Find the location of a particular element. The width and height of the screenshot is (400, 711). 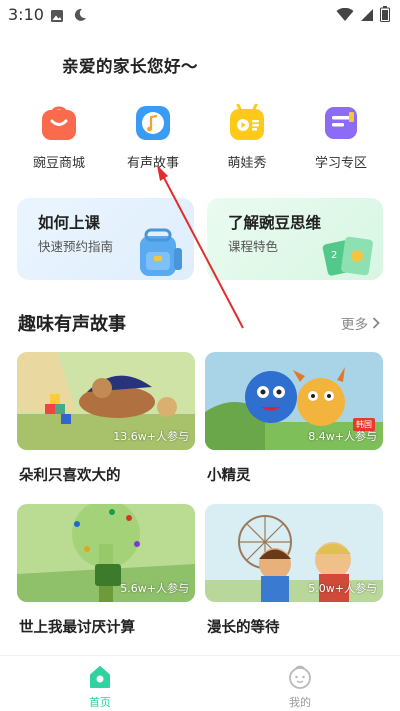

promo-card-how-to-attend: 如何上课 快速预约指南 is located at coordinates (105, 239).